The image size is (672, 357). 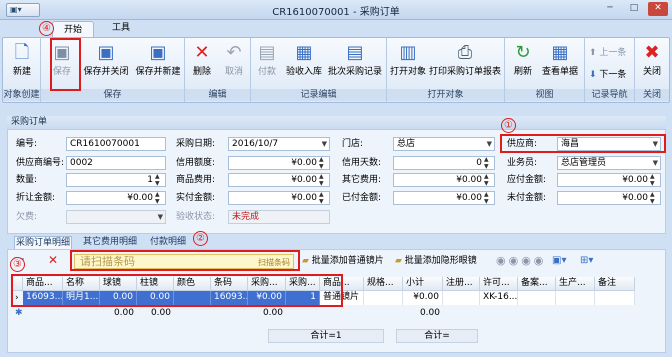 What do you see at coordinates (279, 163) in the screenshot?
I see `credit-field: ¥0.00 ▲ ▼` at bounding box center [279, 163].